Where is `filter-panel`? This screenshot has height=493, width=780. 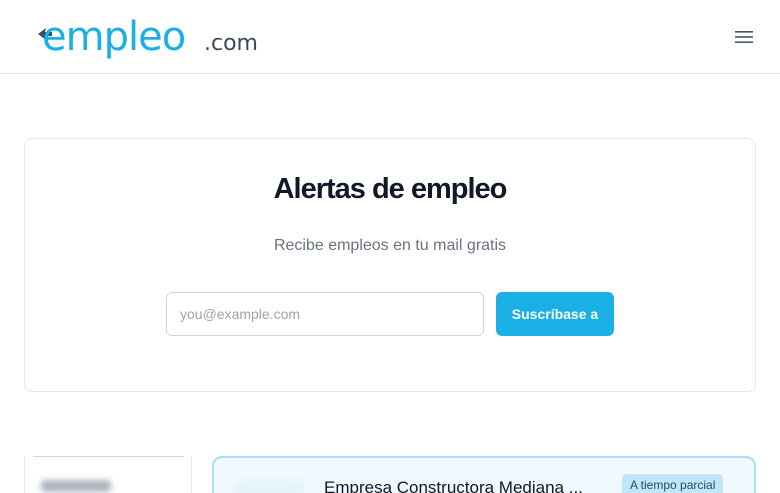
filter-panel is located at coordinates (108, 474).